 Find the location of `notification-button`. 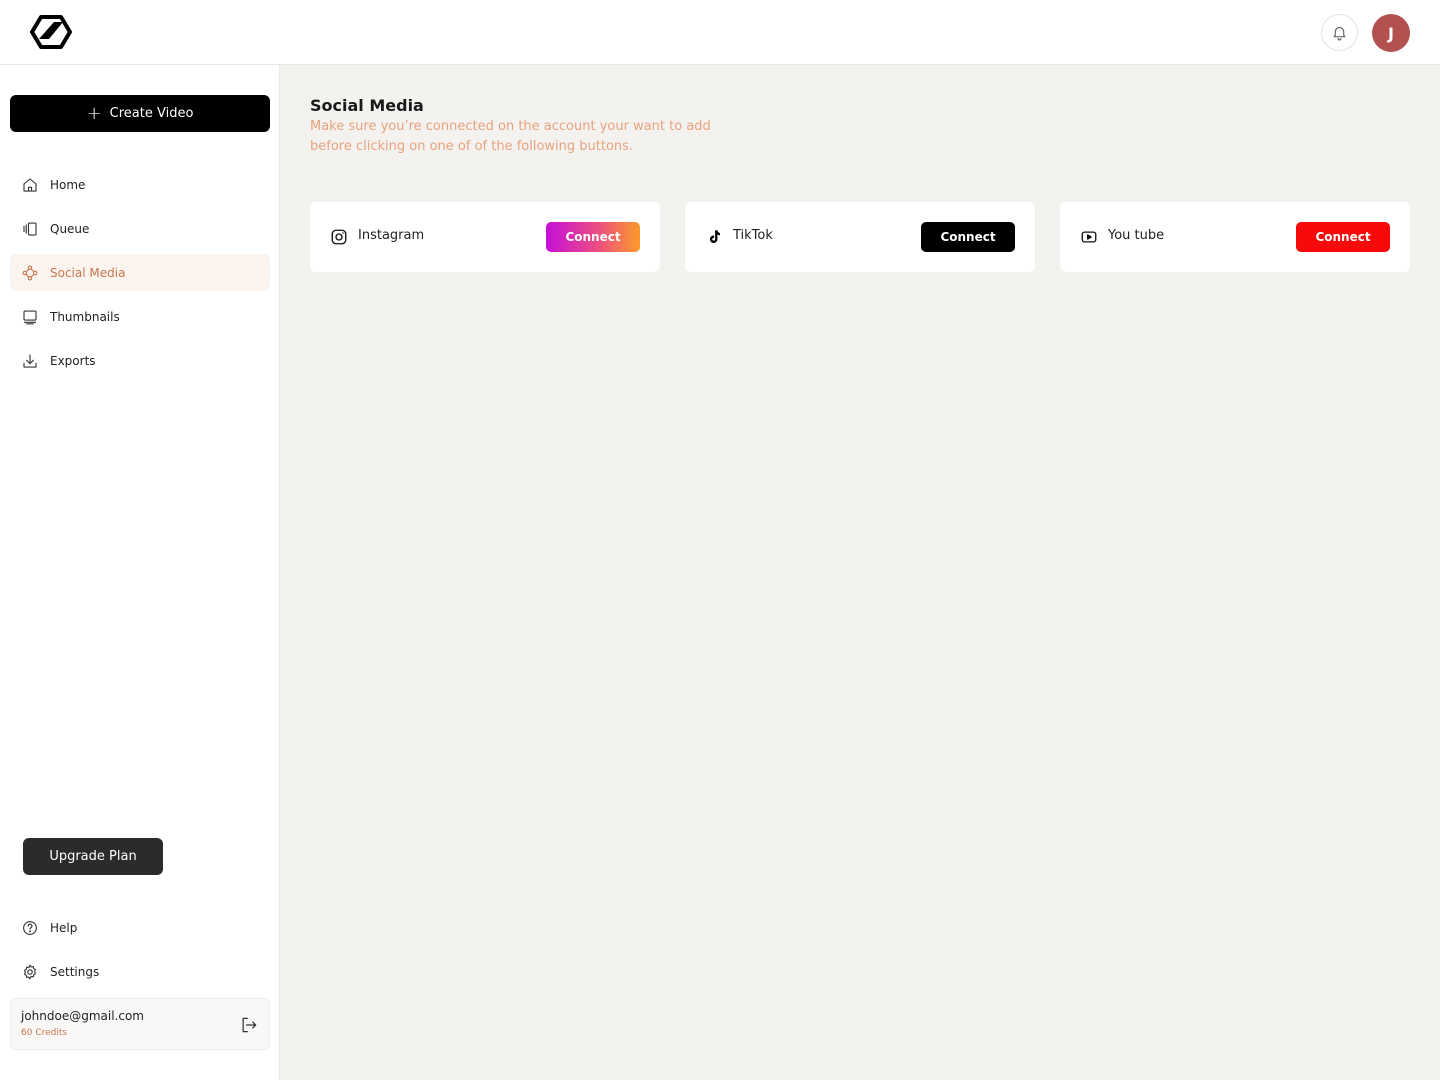

notification-button is located at coordinates (1339, 32).